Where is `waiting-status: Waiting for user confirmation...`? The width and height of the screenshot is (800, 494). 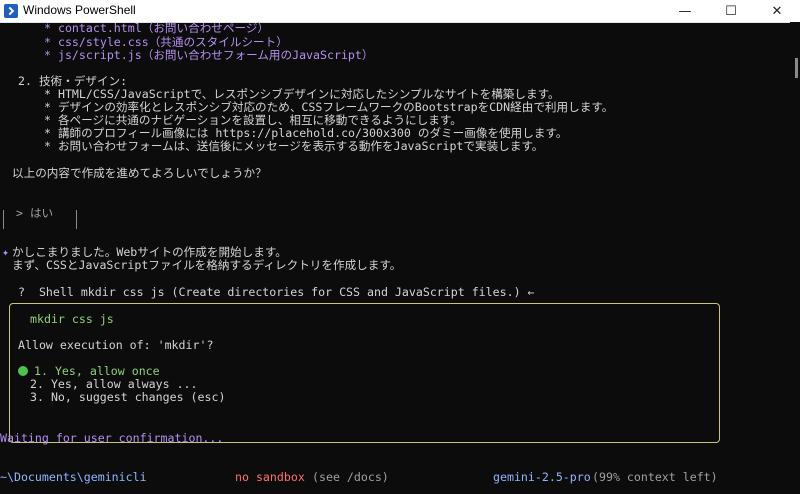 waiting-status: Waiting for user confirmation... is located at coordinates (112, 438).